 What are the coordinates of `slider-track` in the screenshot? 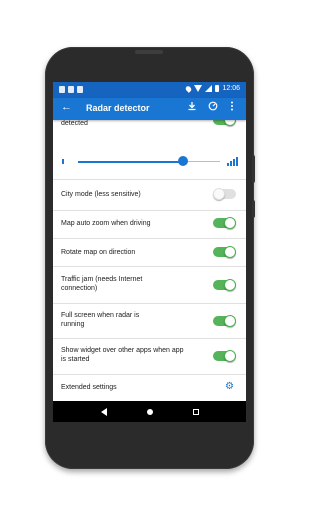 It's located at (149, 161).